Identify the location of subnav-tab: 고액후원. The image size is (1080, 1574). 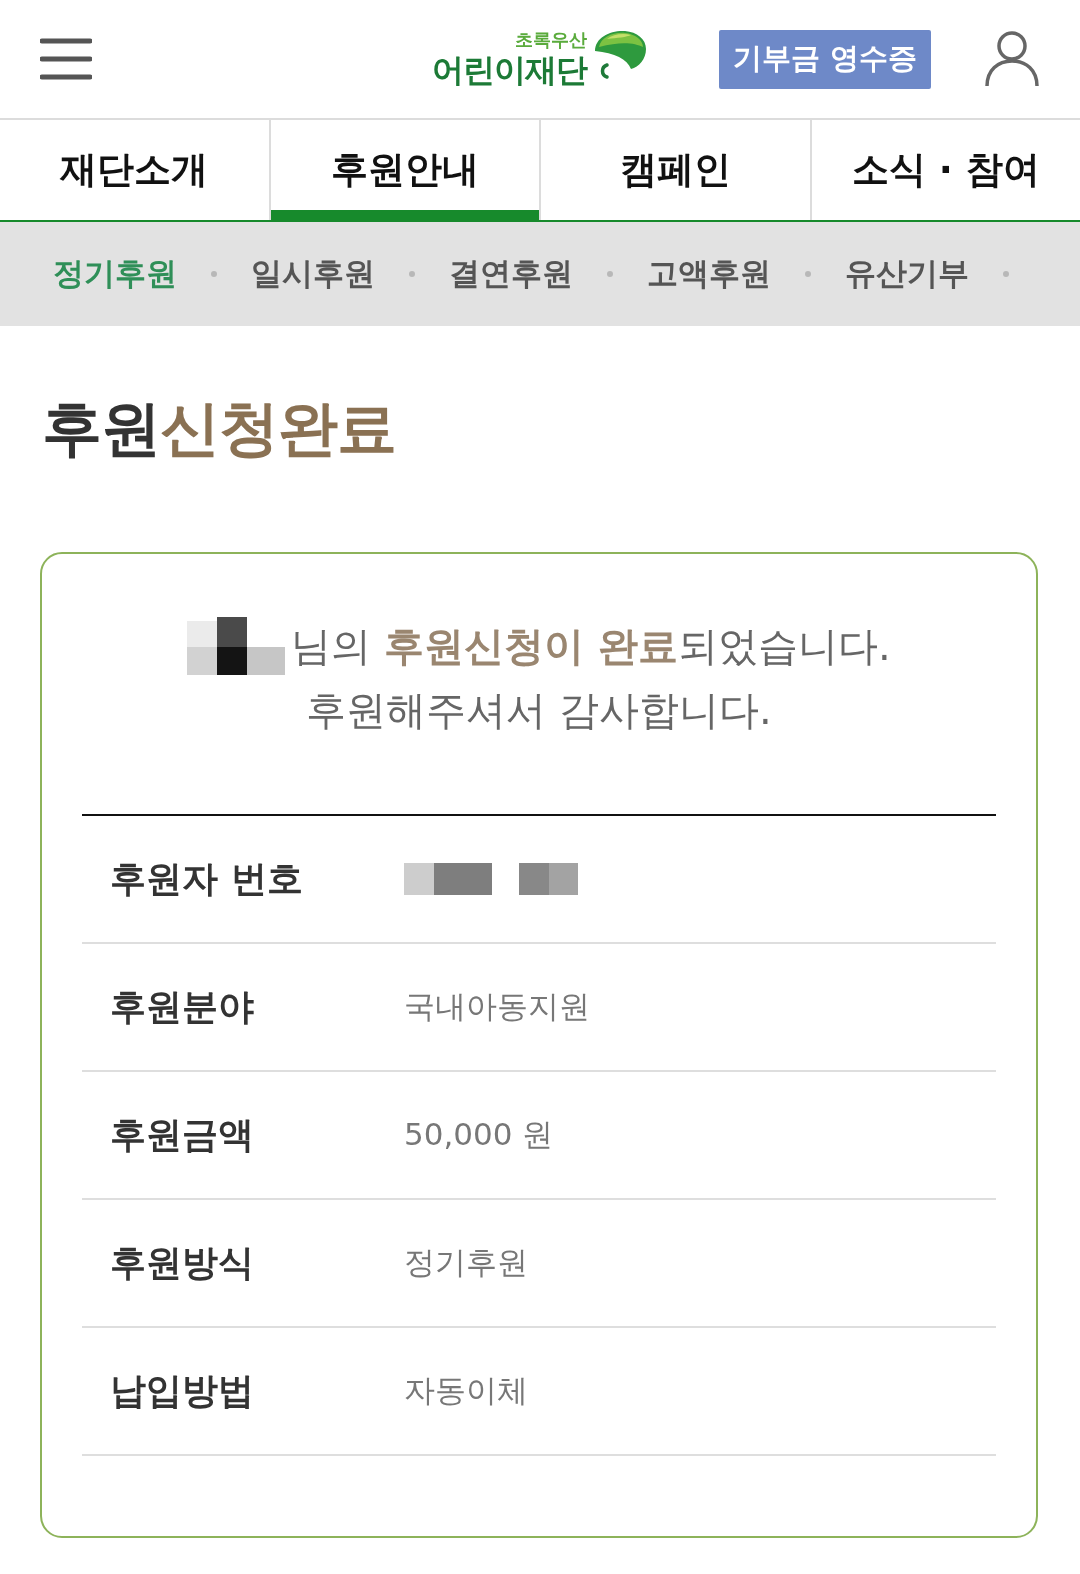
(709, 274).